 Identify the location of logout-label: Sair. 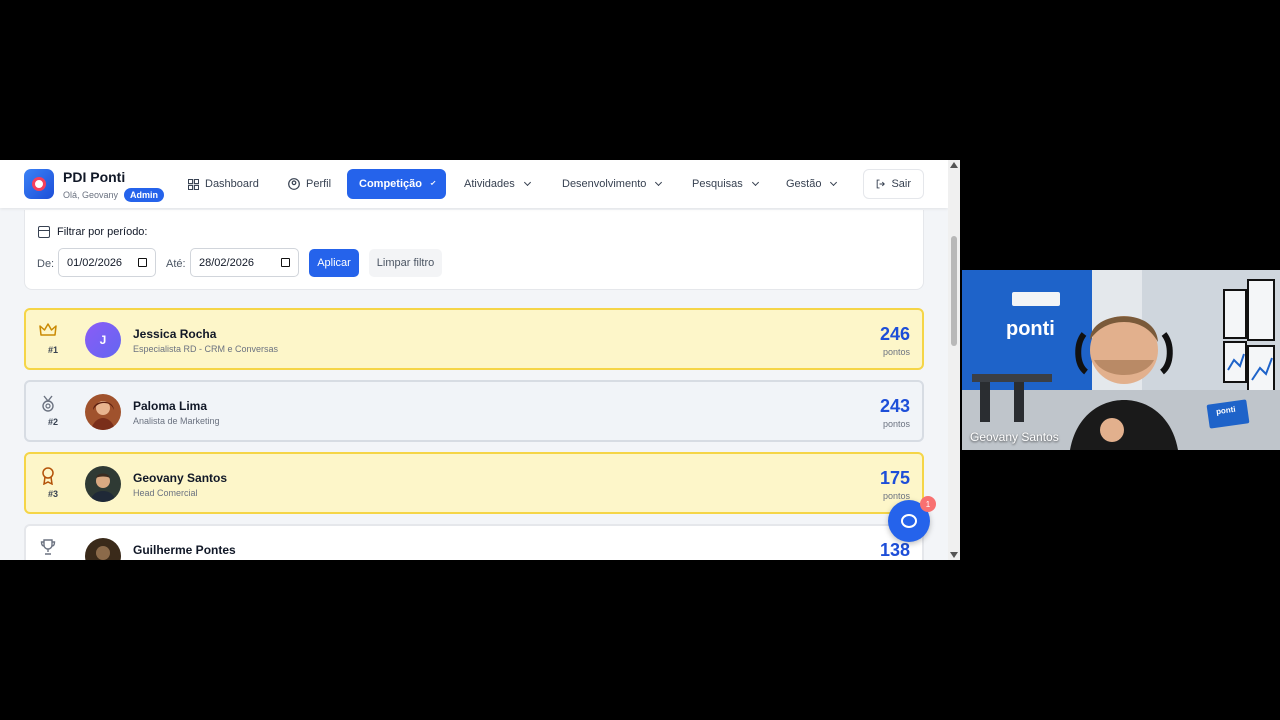
(901, 184).